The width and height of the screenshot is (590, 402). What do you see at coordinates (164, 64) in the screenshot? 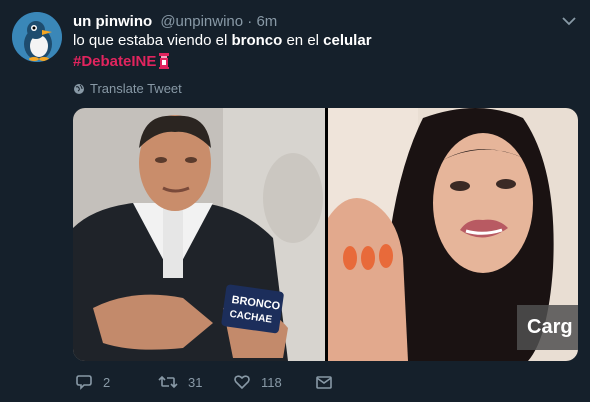
I see `ine-hashflag-icon` at bounding box center [164, 64].